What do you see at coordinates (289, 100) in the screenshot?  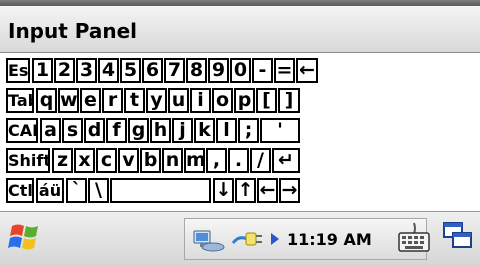 I see `key-right-bracket: ]` at bounding box center [289, 100].